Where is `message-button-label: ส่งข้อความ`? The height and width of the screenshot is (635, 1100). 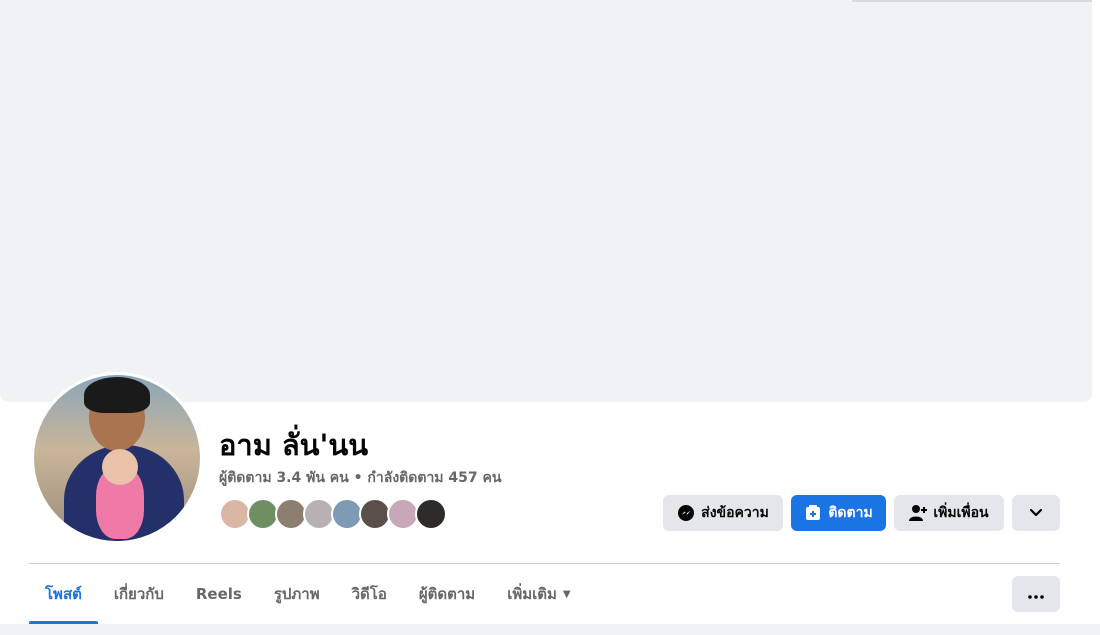
message-button-label: ส่งข้อความ is located at coordinates (735, 512).